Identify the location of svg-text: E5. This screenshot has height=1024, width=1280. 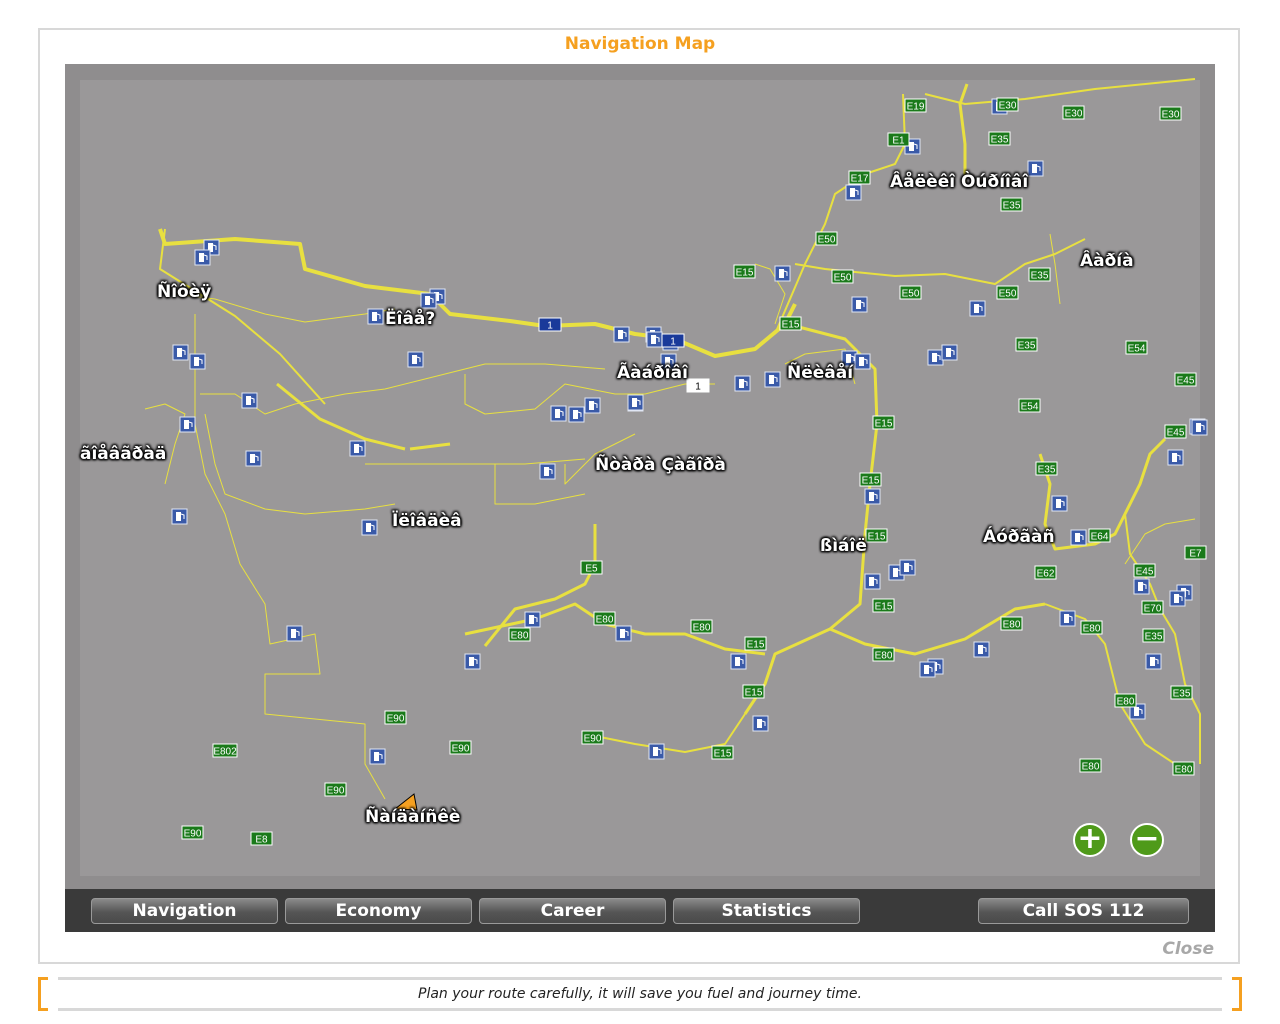
(591, 569).